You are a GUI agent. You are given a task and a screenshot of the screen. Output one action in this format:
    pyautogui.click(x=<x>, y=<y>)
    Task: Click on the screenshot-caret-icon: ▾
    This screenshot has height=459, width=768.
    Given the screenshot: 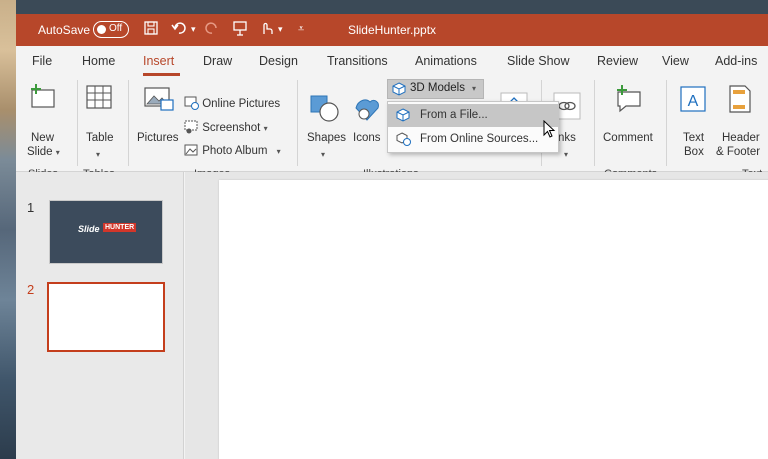 What is the action you would take?
    pyautogui.click(x=265, y=128)
    